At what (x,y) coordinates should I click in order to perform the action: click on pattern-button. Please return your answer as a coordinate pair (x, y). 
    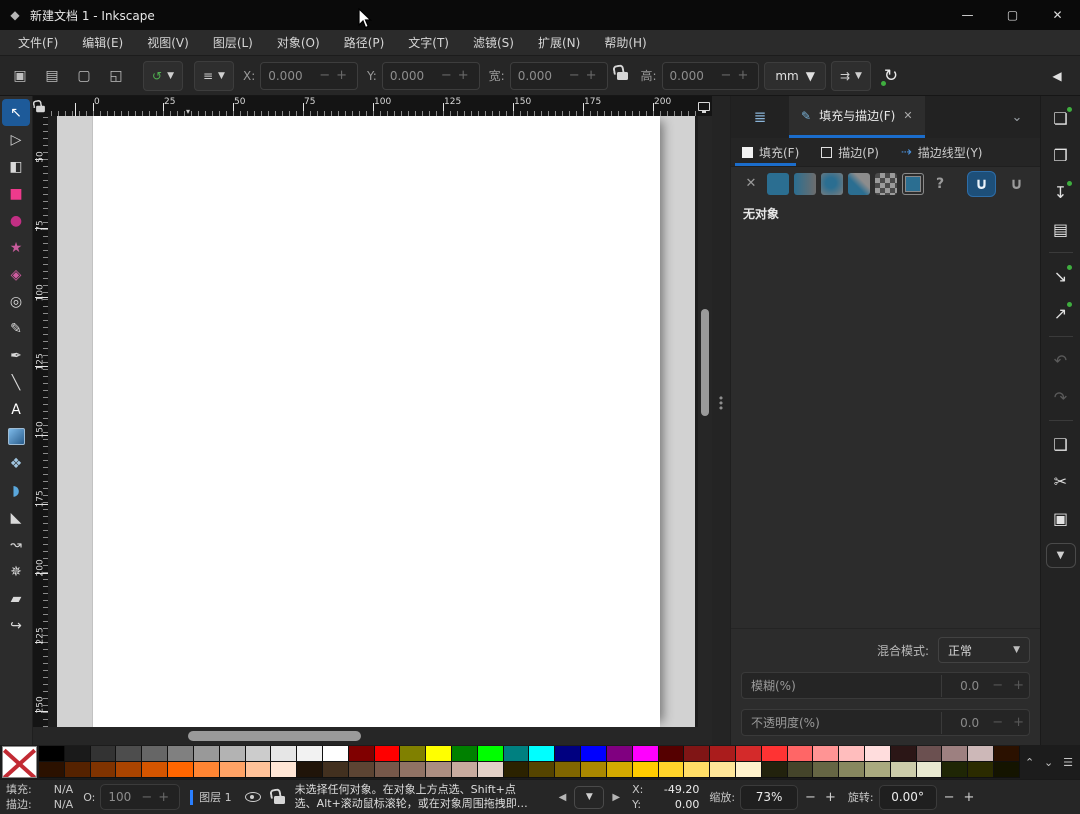
    Looking at the image, I should click on (886, 183).